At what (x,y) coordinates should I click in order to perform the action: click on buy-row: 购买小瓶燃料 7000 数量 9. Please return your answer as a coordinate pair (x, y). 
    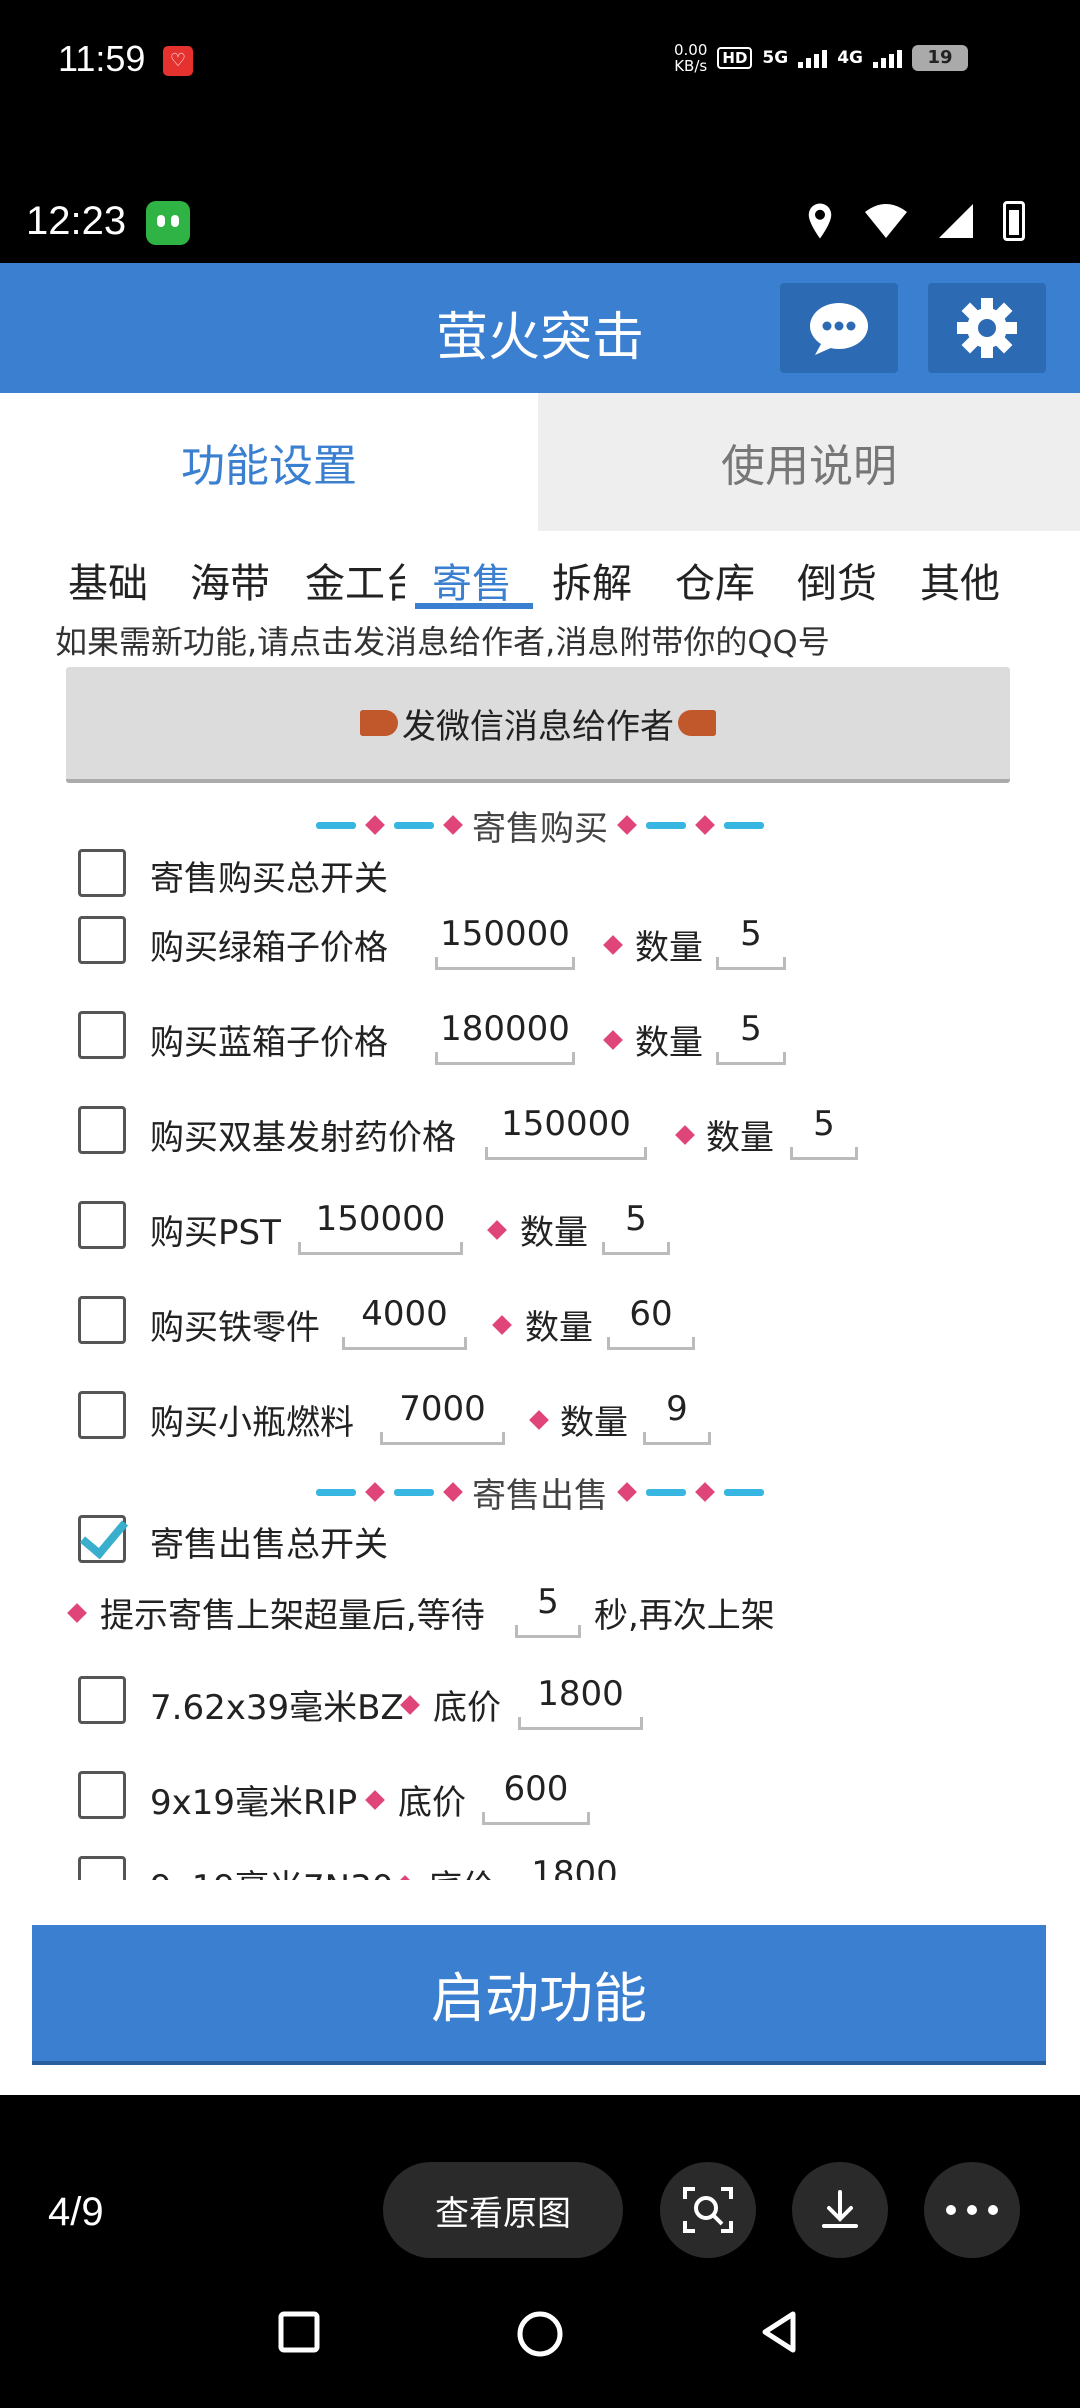
    Looking at the image, I should click on (540, 1424).